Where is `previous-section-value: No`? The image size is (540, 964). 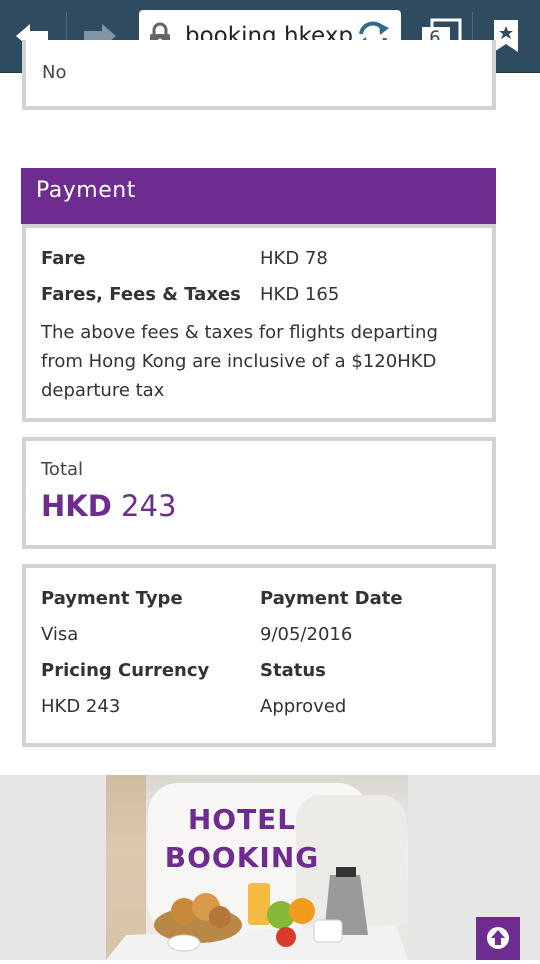 previous-section-value: No is located at coordinates (54, 72).